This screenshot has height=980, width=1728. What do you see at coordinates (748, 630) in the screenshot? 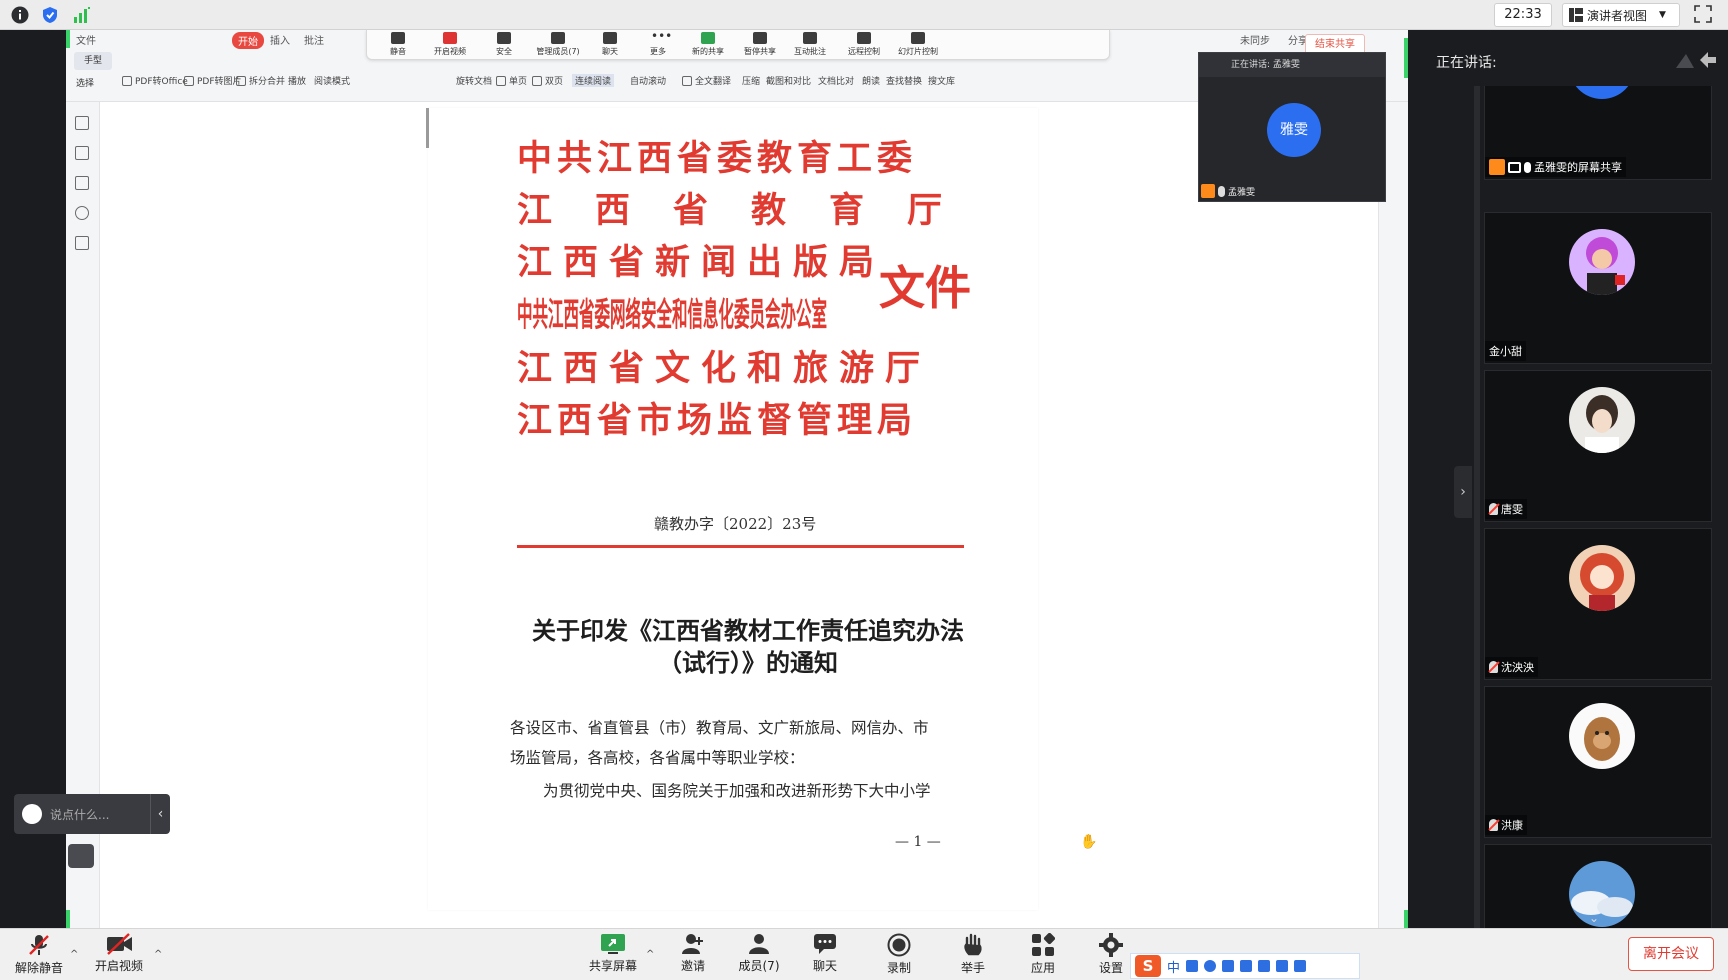
I see `doc-title-line-1: 关于印发《江西省教材工作责任追究办法` at bounding box center [748, 630].